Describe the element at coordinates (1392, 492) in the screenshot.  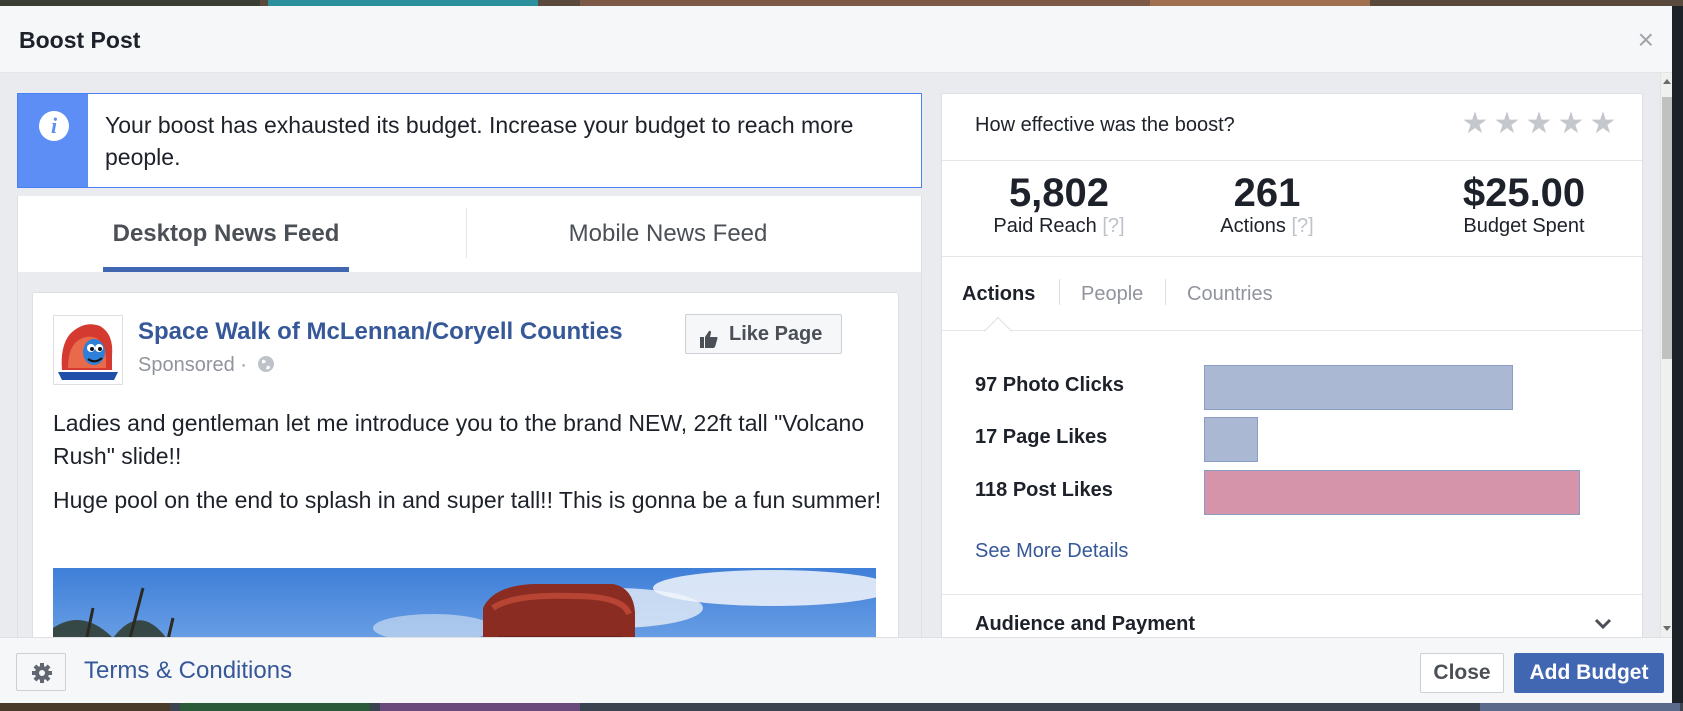
I see `bar-post-likes` at that location.